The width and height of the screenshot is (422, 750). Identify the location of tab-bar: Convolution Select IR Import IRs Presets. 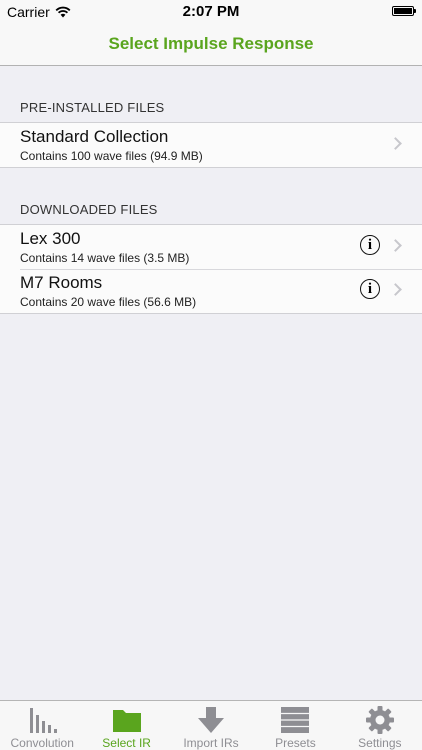
(211, 725).